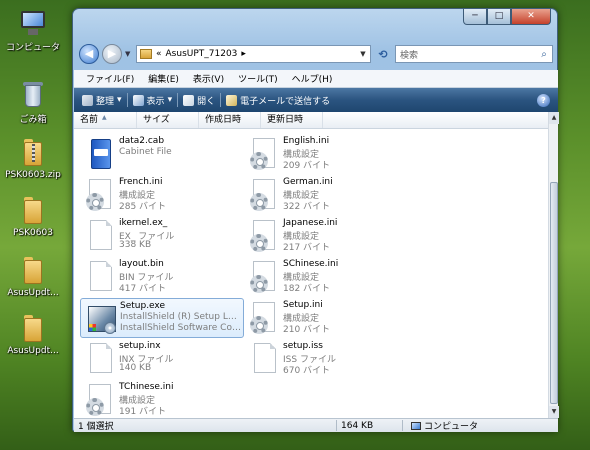 The image size is (590, 450). I want to click on column-created: 作成日時, so click(230, 120).